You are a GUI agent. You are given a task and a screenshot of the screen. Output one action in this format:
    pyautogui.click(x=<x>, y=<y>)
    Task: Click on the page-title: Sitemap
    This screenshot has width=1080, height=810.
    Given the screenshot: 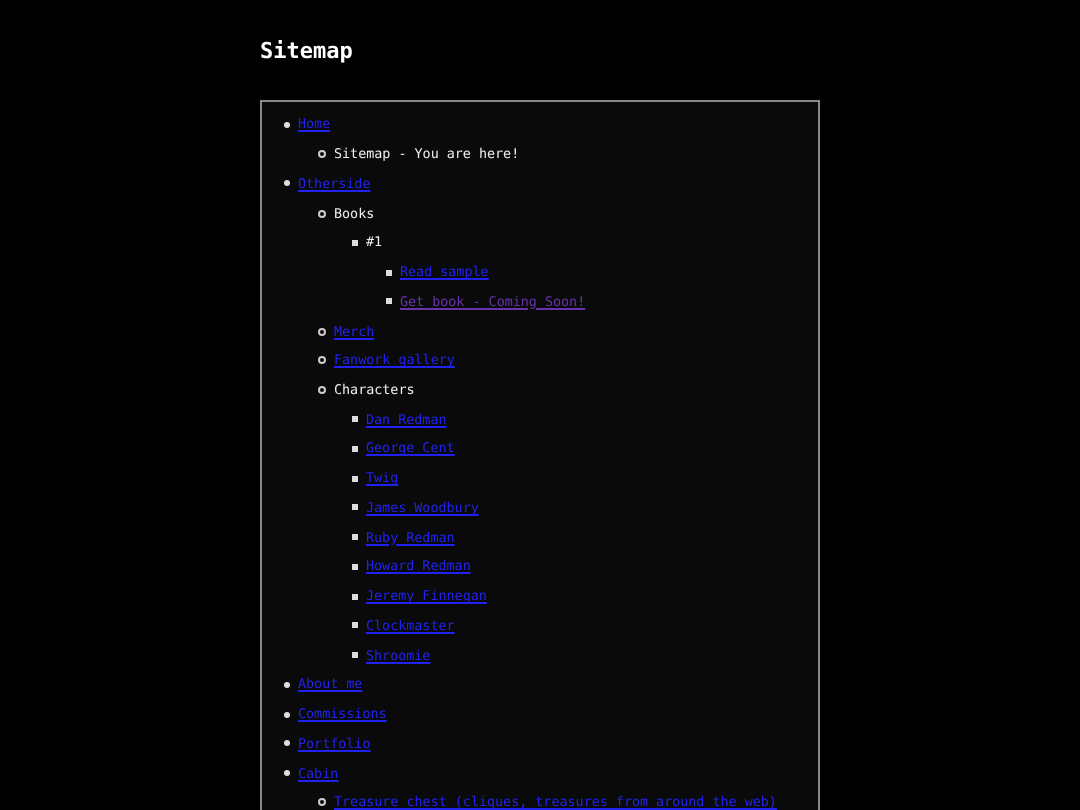 What is the action you would take?
    pyautogui.click(x=307, y=52)
    